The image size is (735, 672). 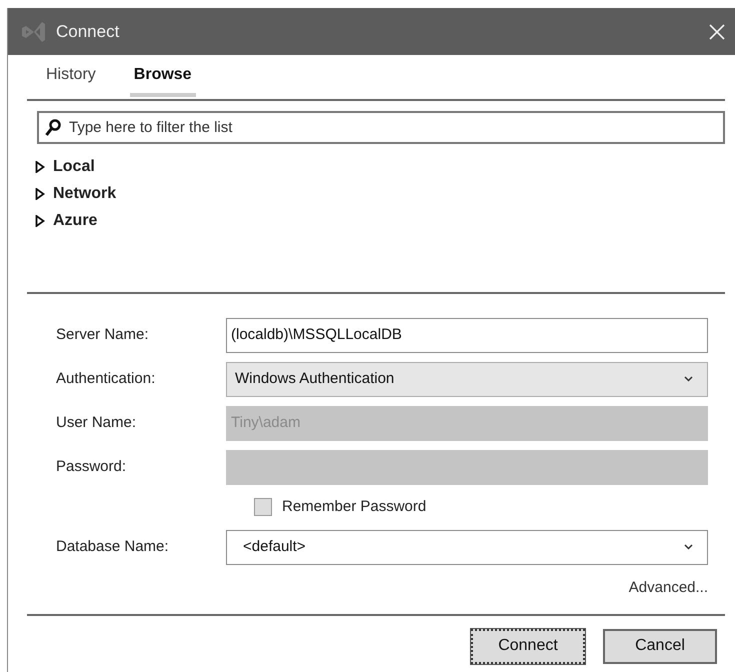 I want to click on app-logo-icon, so click(x=33, y=32).